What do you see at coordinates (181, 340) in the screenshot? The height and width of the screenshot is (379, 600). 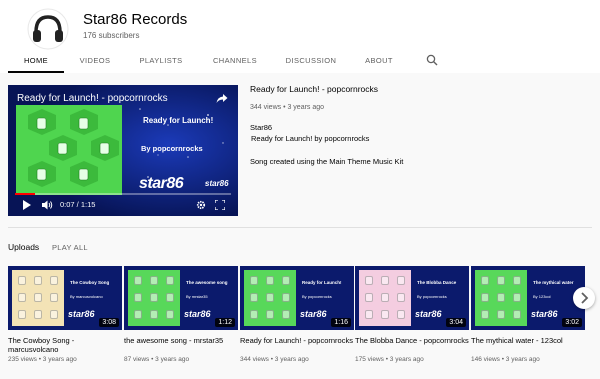 I see `video-title: the awesome song - mrstar35` at bounding box center [181, 340].